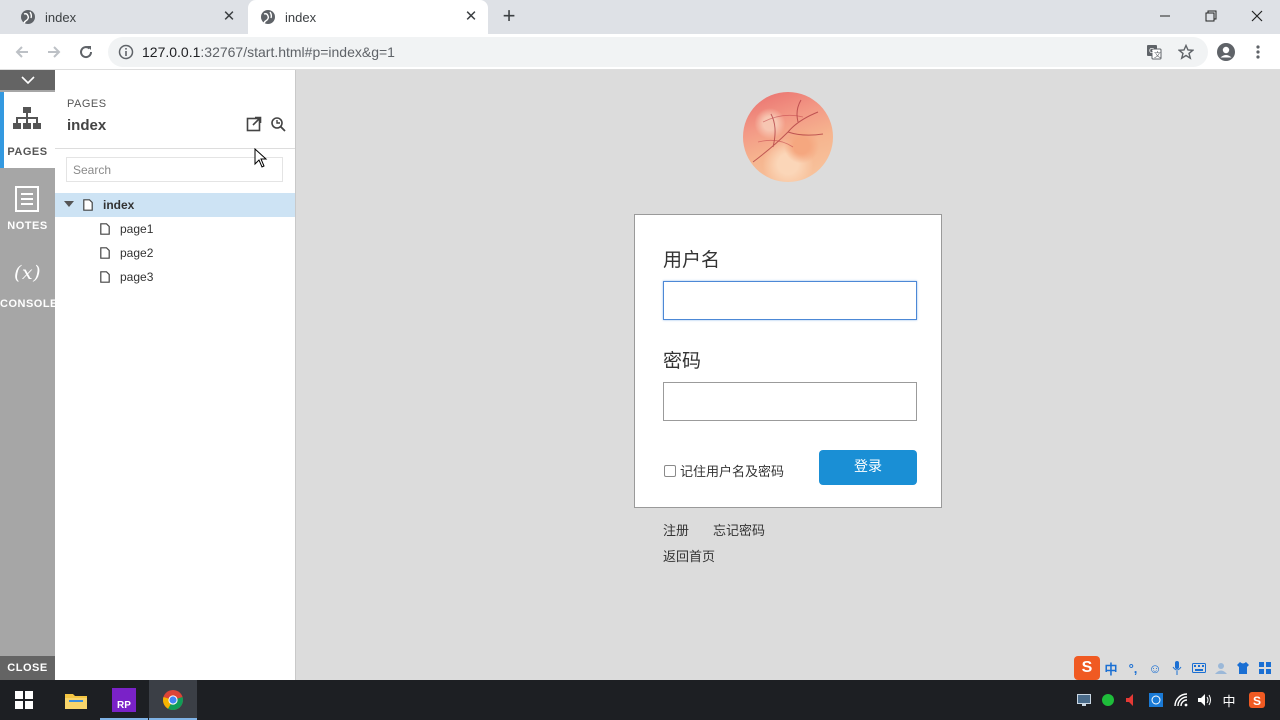  What do you see at coordinates (86, 52) in the screenshot?
I see `reload-button` at bounding box center [86, 52].